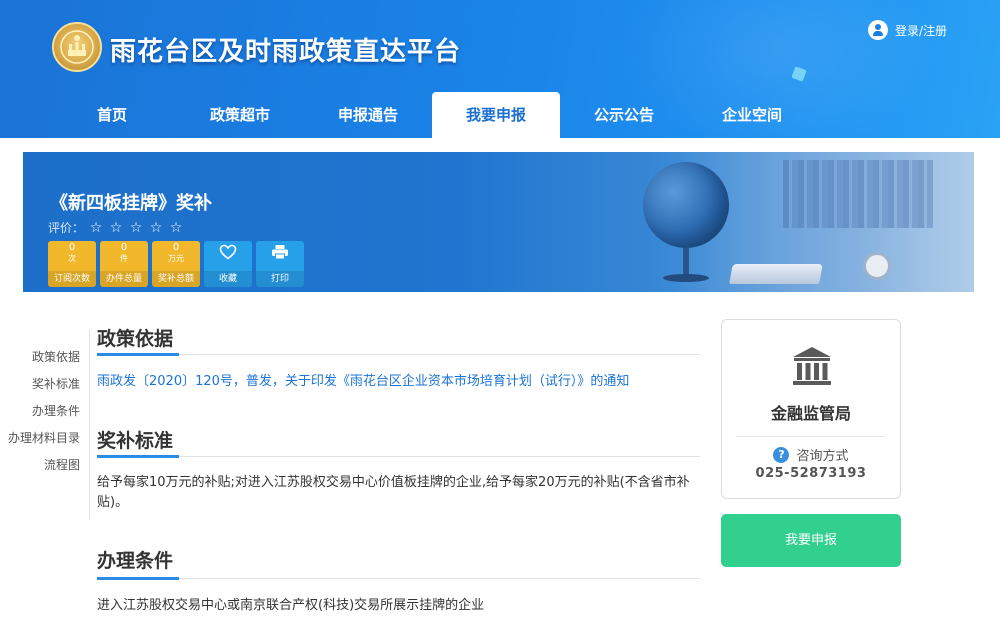 The width and height of the screenshot is (1000, 634). What do you see at coordinates (40, 384) in the screenshot?
I see `side-item-subsidy-standard: 奖补标准` at bounding box center [40, 384].